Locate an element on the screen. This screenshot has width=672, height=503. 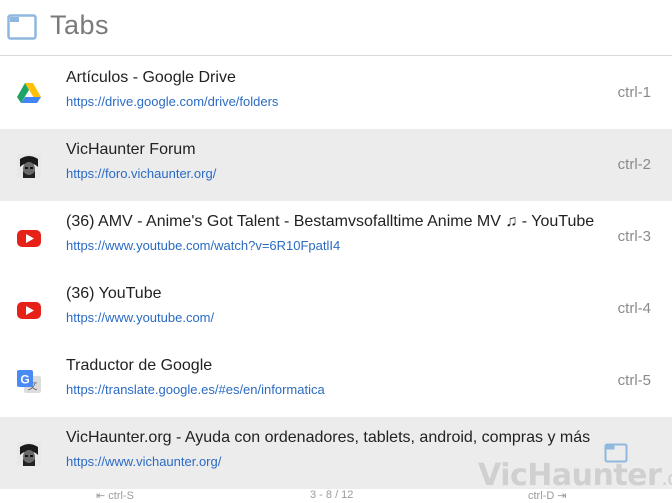
page-indicator: 3 - 8 / 12 is located at coordinates (332, 495).